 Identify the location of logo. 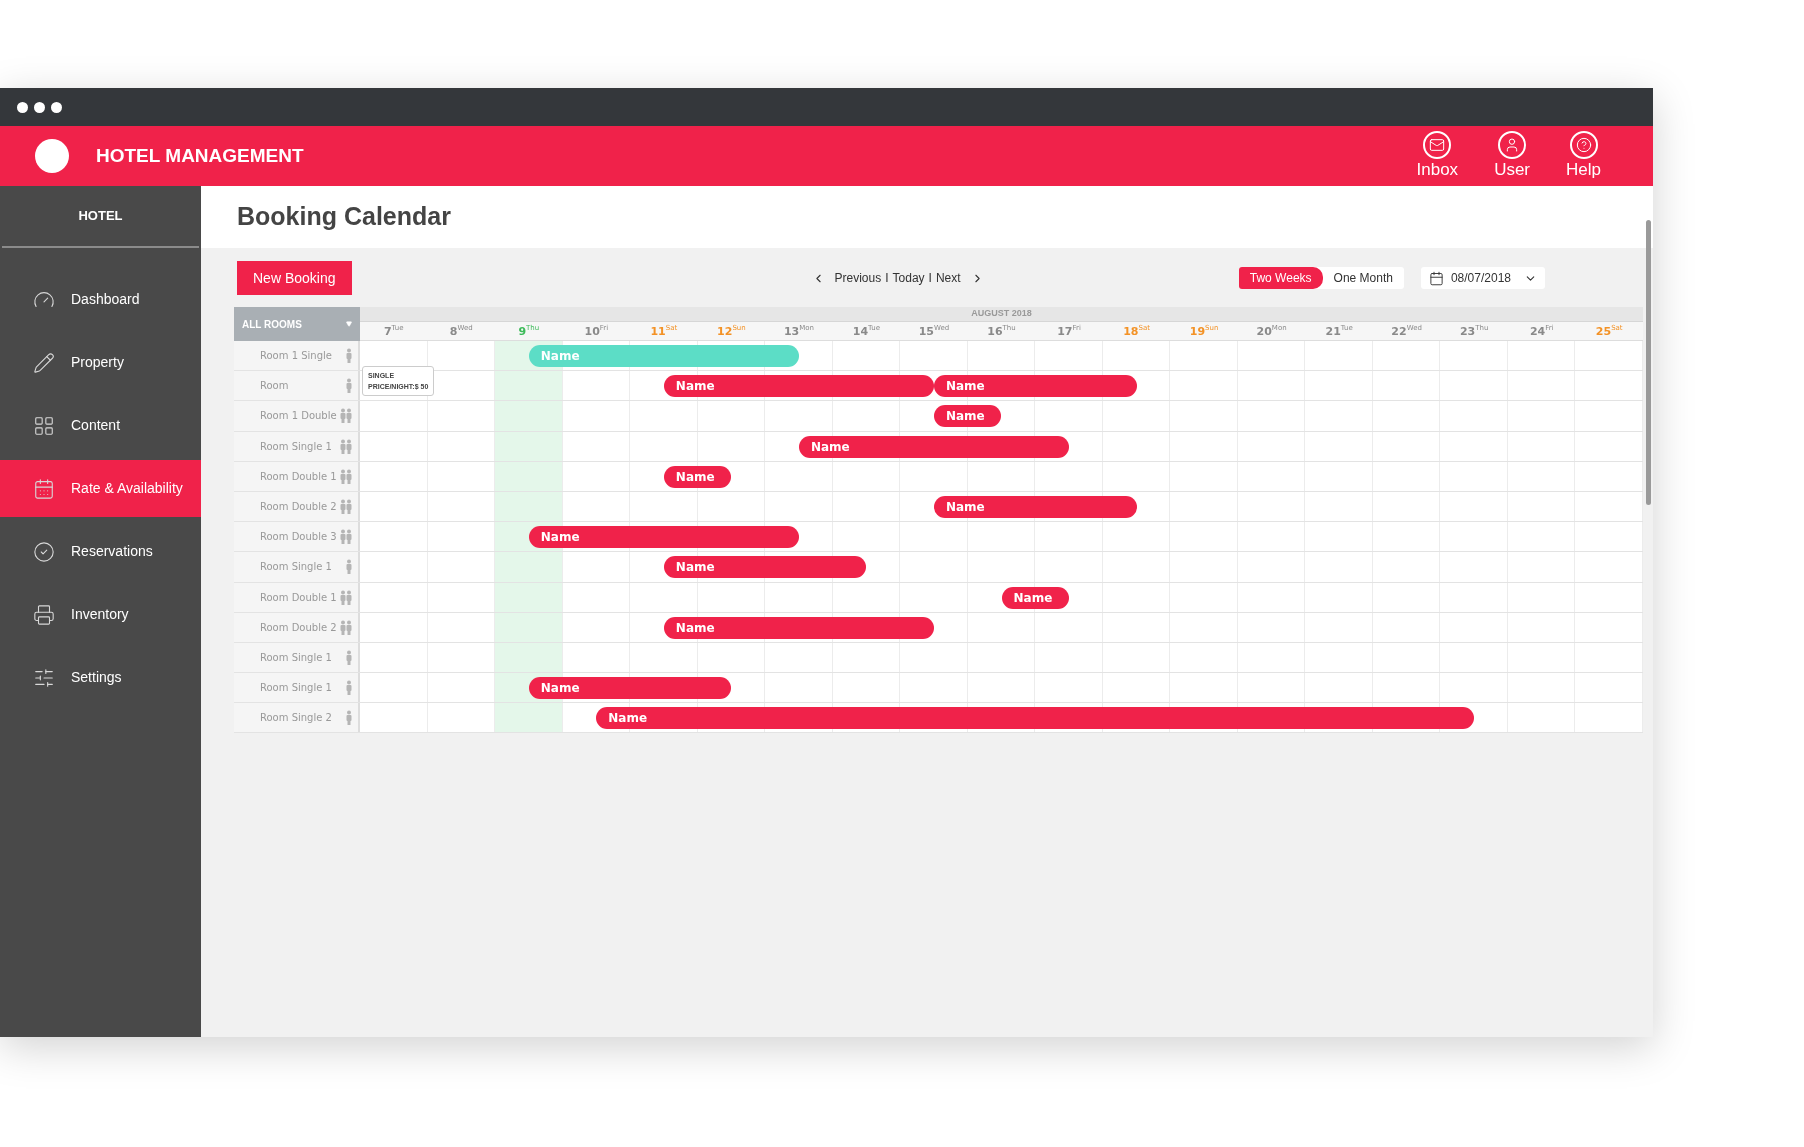
(52, 156).